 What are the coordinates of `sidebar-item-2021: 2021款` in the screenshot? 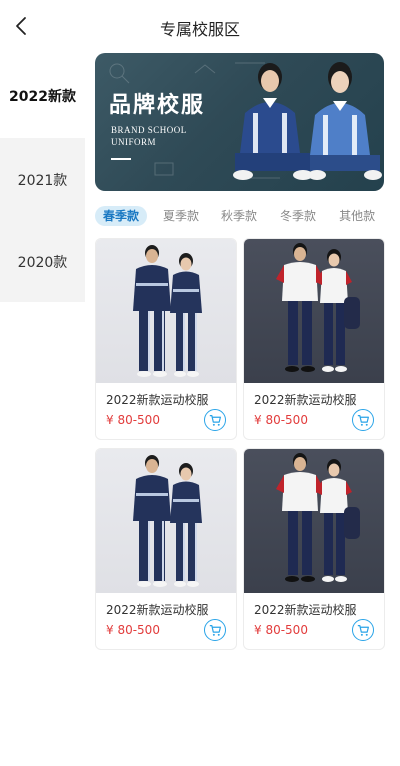 It's located at (42, 180).